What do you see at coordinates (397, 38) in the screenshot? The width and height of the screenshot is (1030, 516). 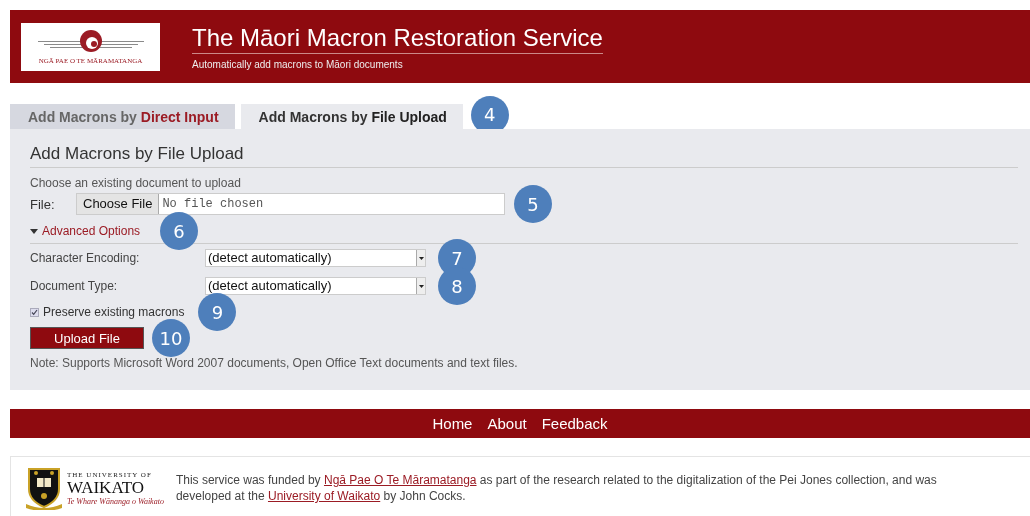 I see `site-title: The Māori Macron Restoration Service` at bounding box center [397, 38].